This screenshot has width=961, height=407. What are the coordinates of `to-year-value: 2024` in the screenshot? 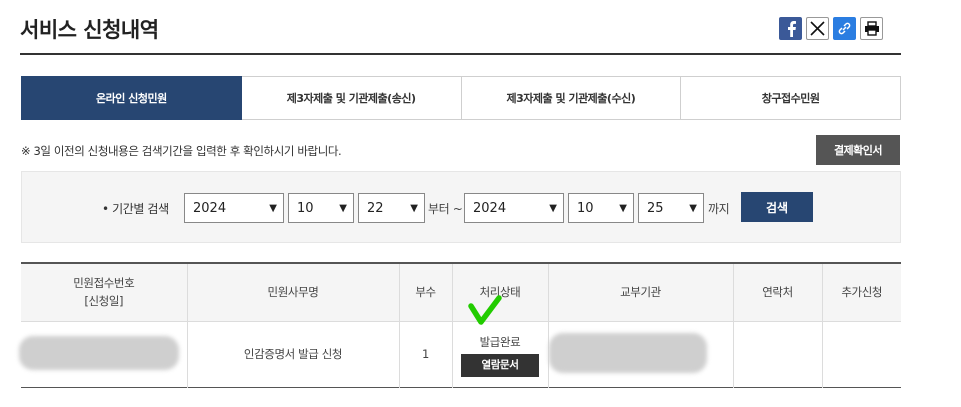 It's located at (490, 208).